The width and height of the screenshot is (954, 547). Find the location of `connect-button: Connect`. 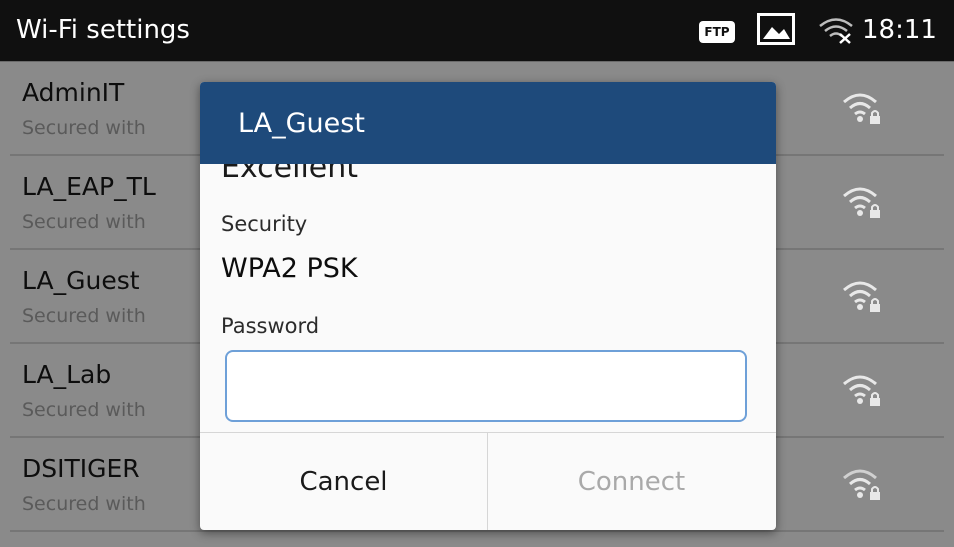

connect-button: Connect is located at coordinates (631, 481).